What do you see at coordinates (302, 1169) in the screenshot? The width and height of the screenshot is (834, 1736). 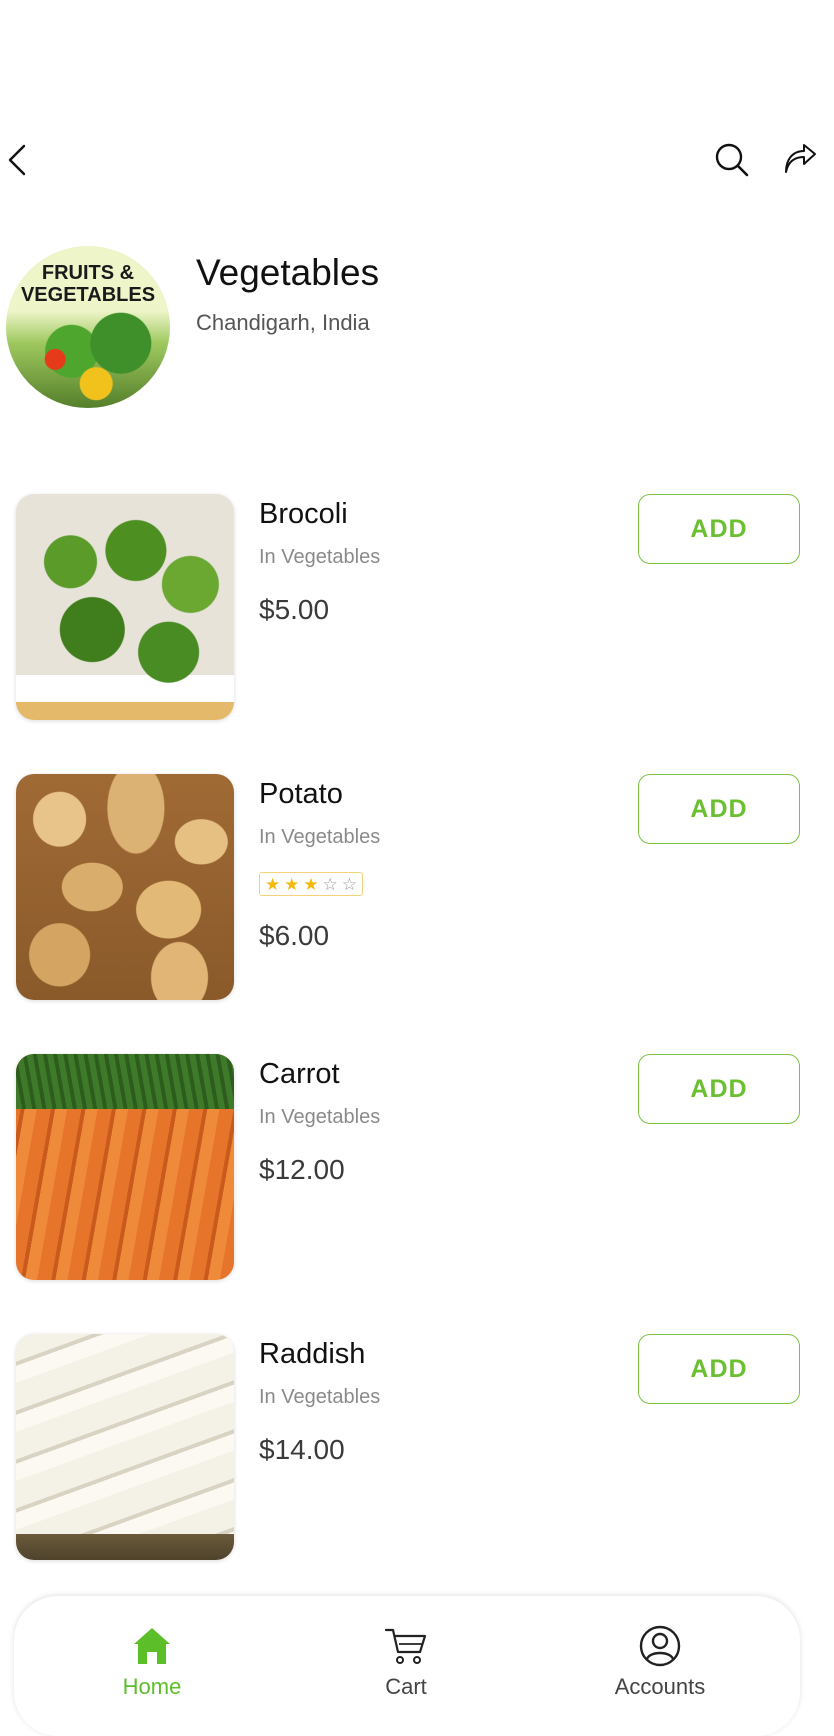 I see `product-price: $12.00` at bounding box center [302, 1169].